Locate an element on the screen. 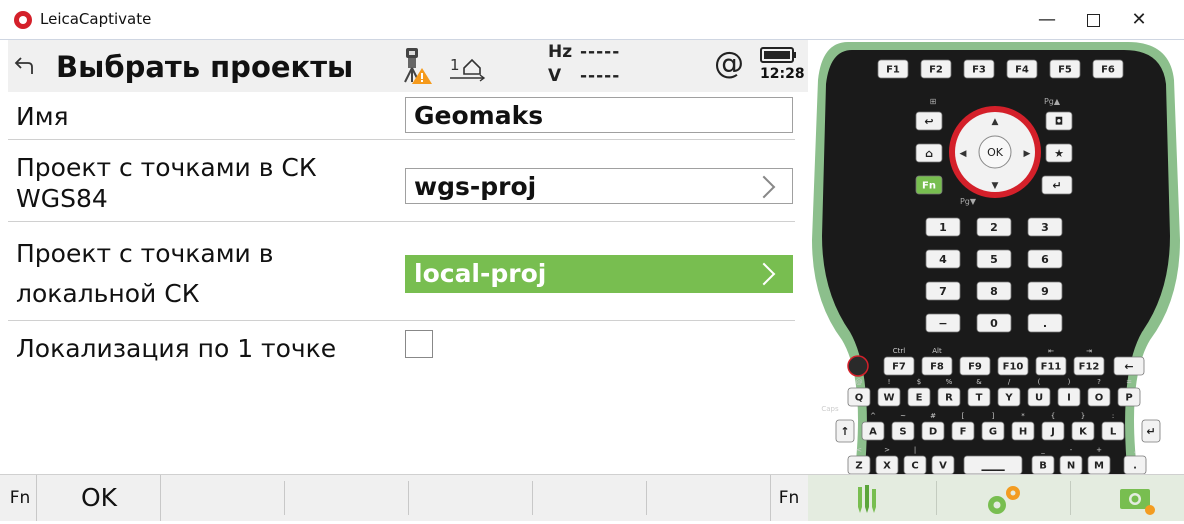  key-u: U is located at coordinates (1039, 397).